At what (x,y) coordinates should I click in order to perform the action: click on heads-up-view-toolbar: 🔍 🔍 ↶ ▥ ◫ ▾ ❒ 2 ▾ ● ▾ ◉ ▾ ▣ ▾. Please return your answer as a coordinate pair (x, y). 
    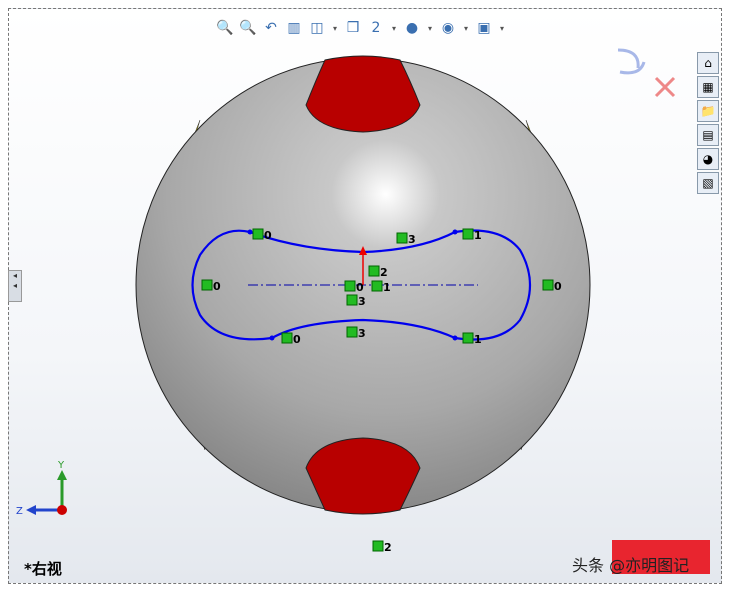
    Looking at the image, I should click on (361, 28).